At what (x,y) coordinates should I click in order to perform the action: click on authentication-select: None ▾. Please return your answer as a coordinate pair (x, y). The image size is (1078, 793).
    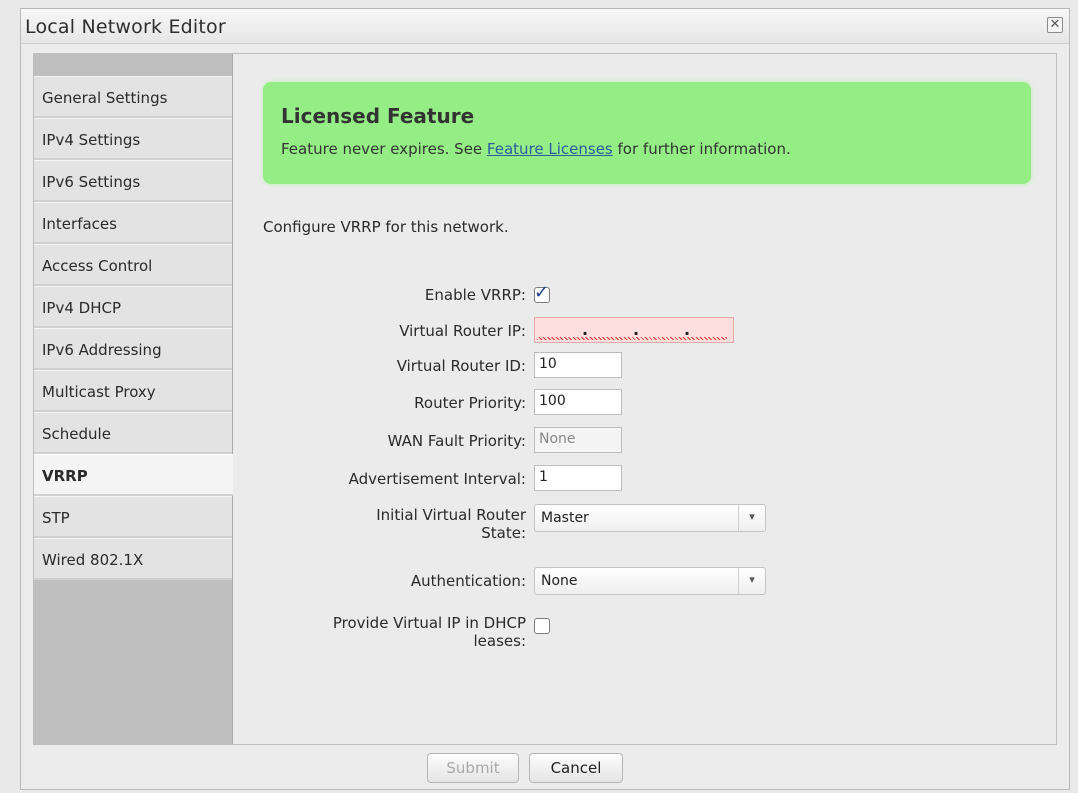
    Looking at the image, I should click on (650, 581).